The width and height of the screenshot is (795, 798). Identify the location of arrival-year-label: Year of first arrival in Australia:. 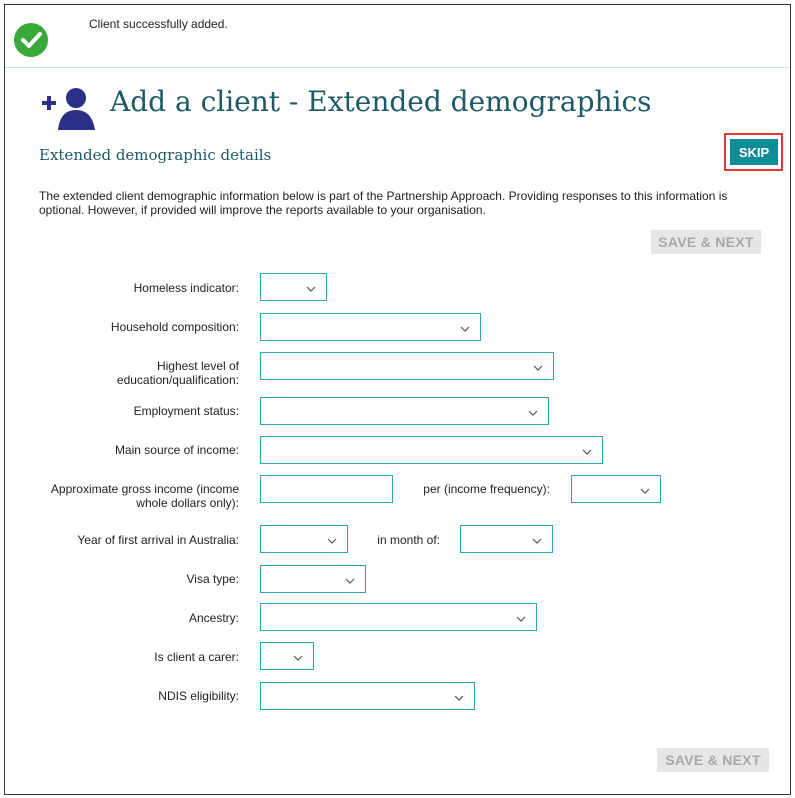
(158, 540).